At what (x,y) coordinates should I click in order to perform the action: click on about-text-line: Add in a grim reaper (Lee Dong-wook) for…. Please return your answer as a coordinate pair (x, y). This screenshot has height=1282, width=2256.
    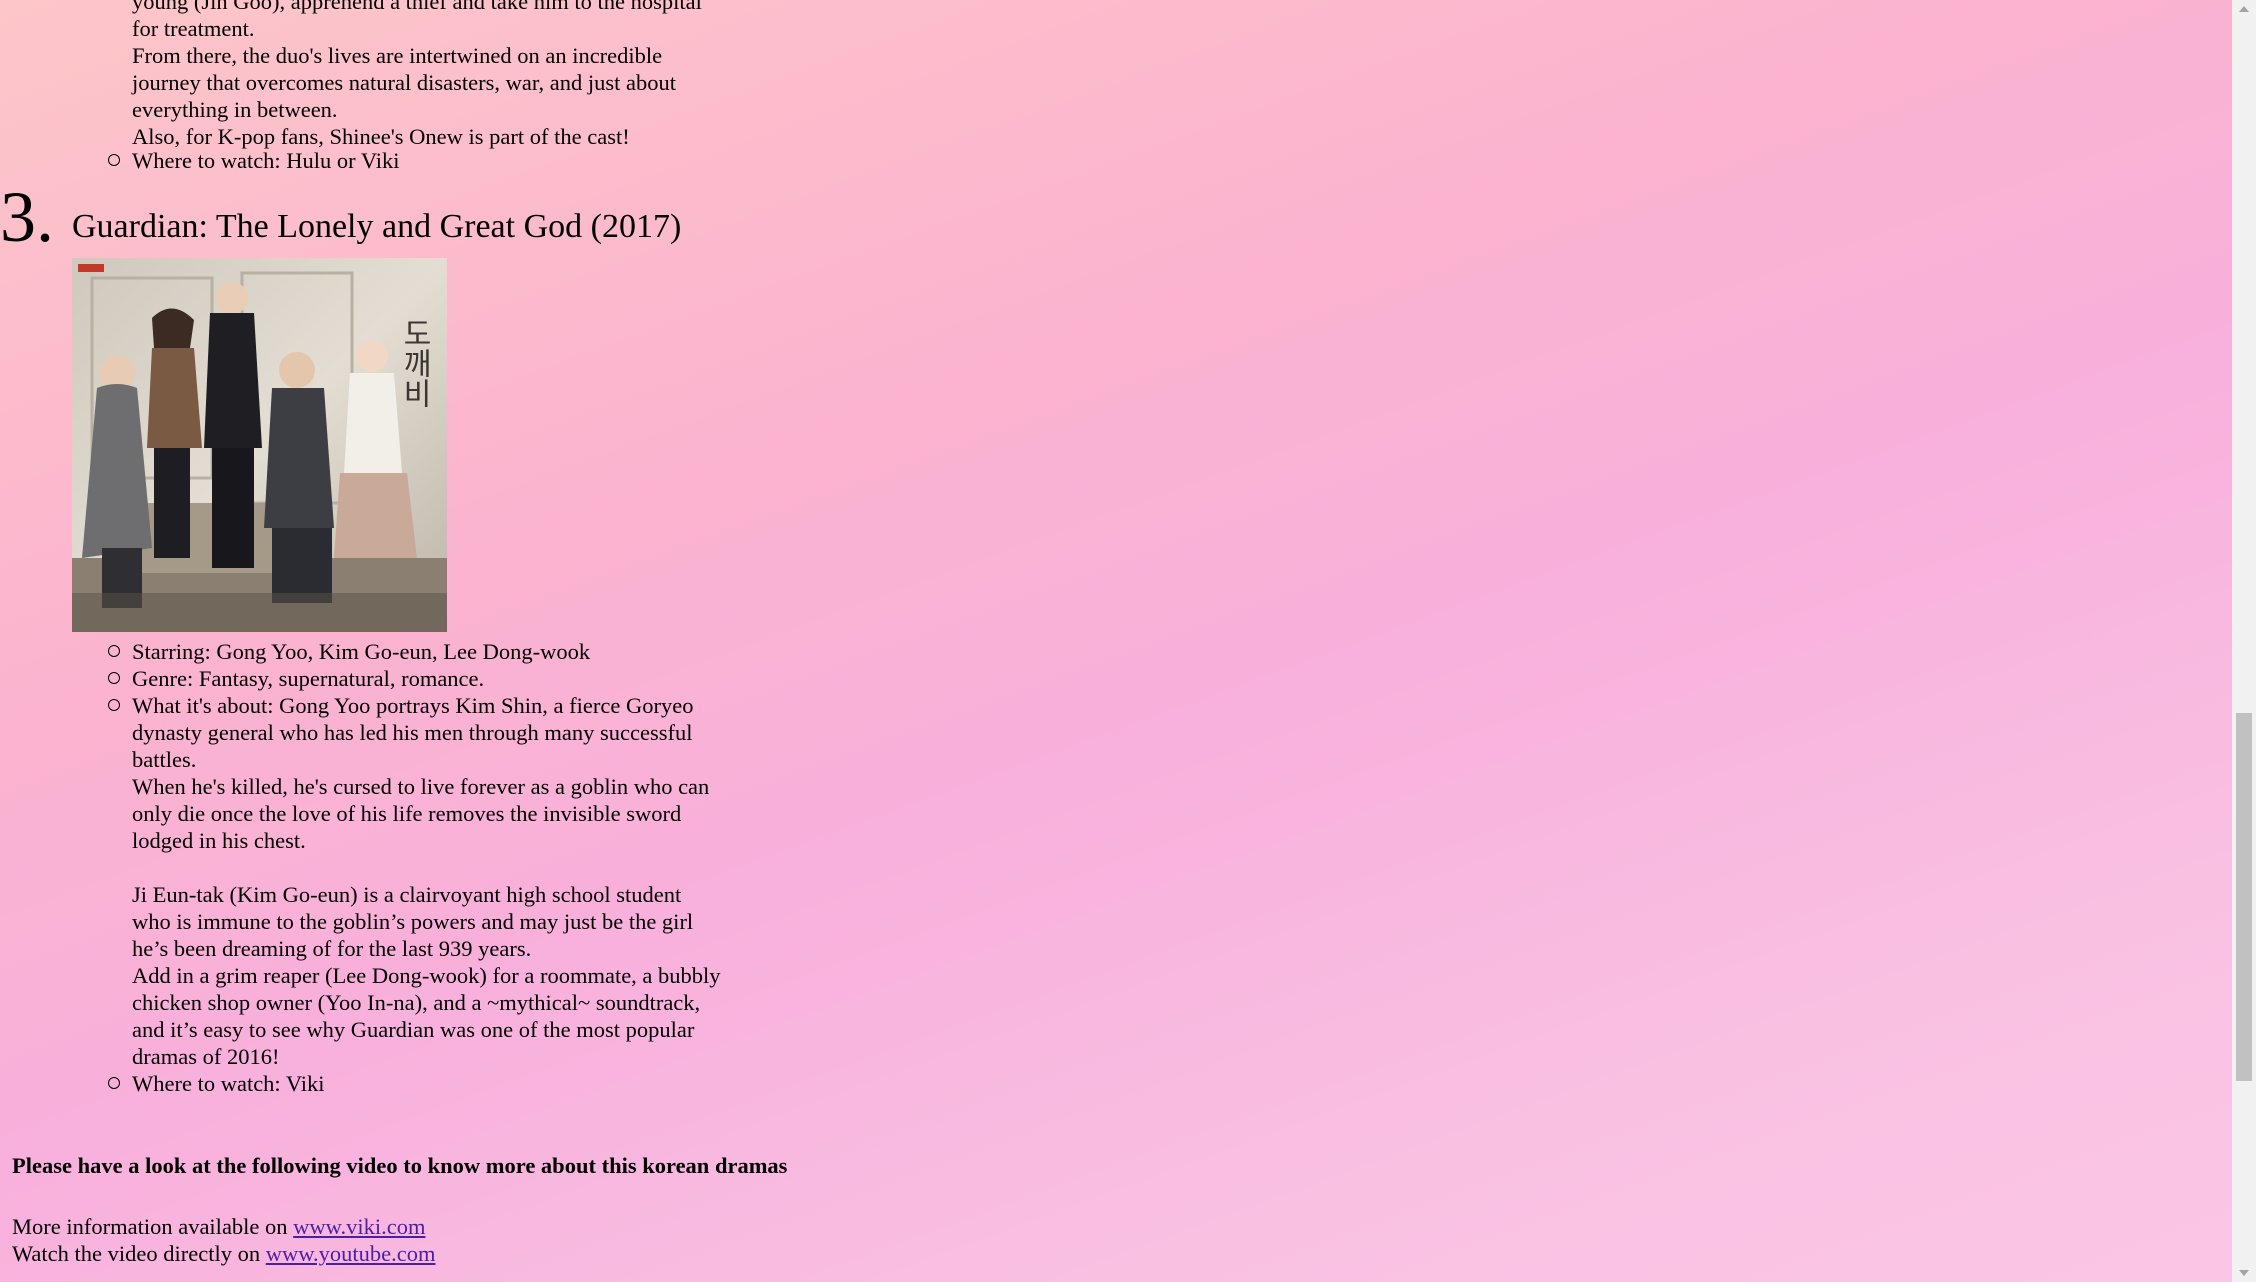
    Looking at the image, I should click on (426, 975).